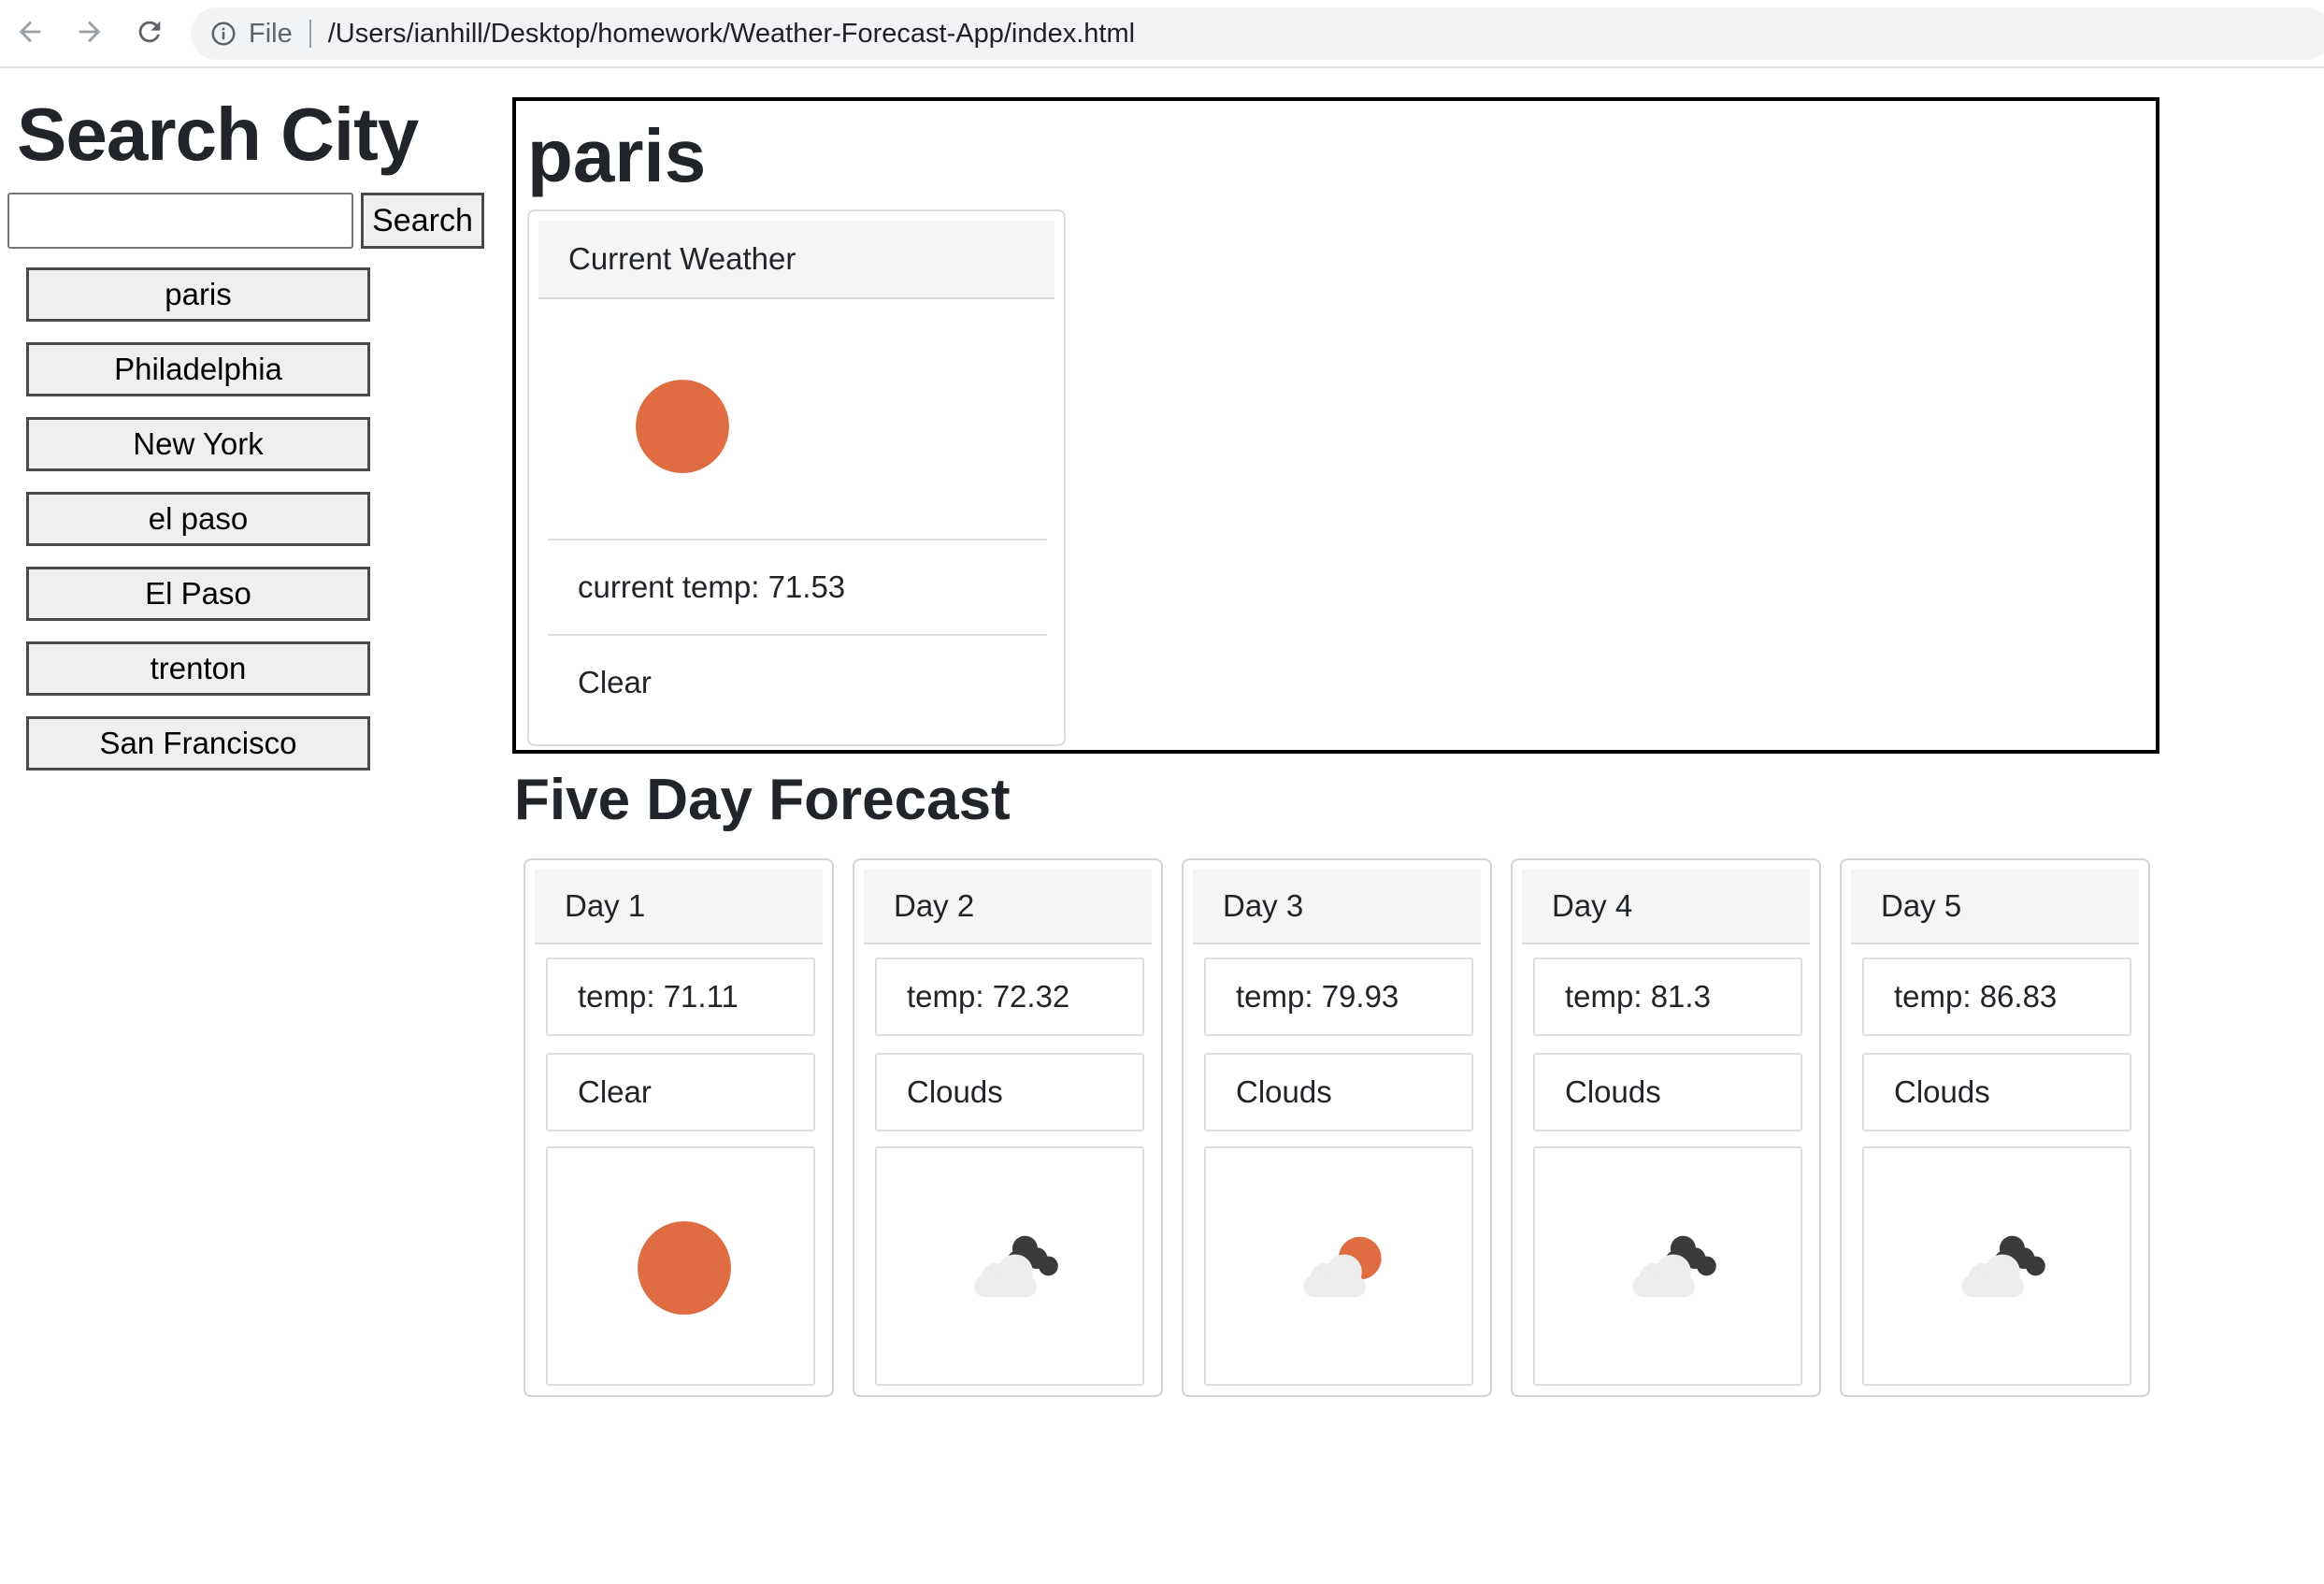 This screenshot has height=1584, width=2324. What do you see at coordinates (1995, 907) in the screenshot?
I see `day-label: Day 5` at bounding box center [1995, 907].